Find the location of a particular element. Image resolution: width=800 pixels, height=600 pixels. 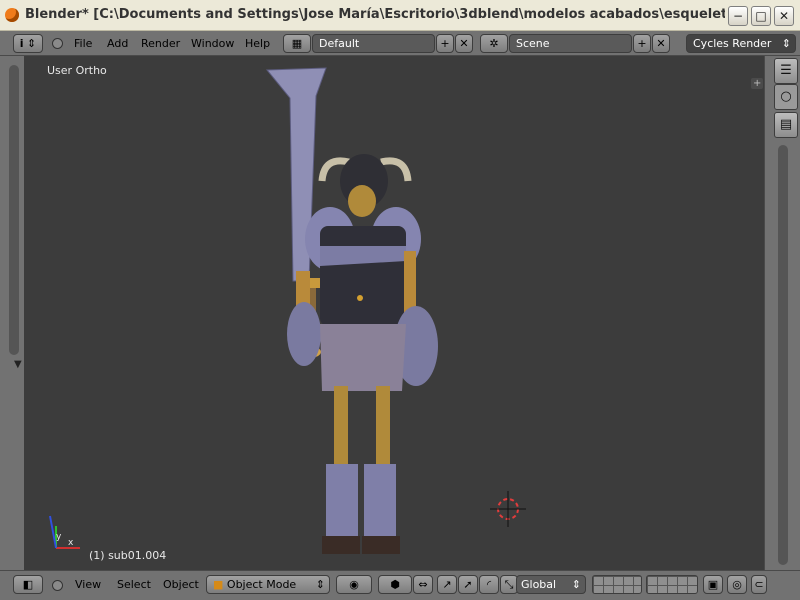

mode-dropdown: ■ Object Mode ⇕ is located at coordinates (268, 584).